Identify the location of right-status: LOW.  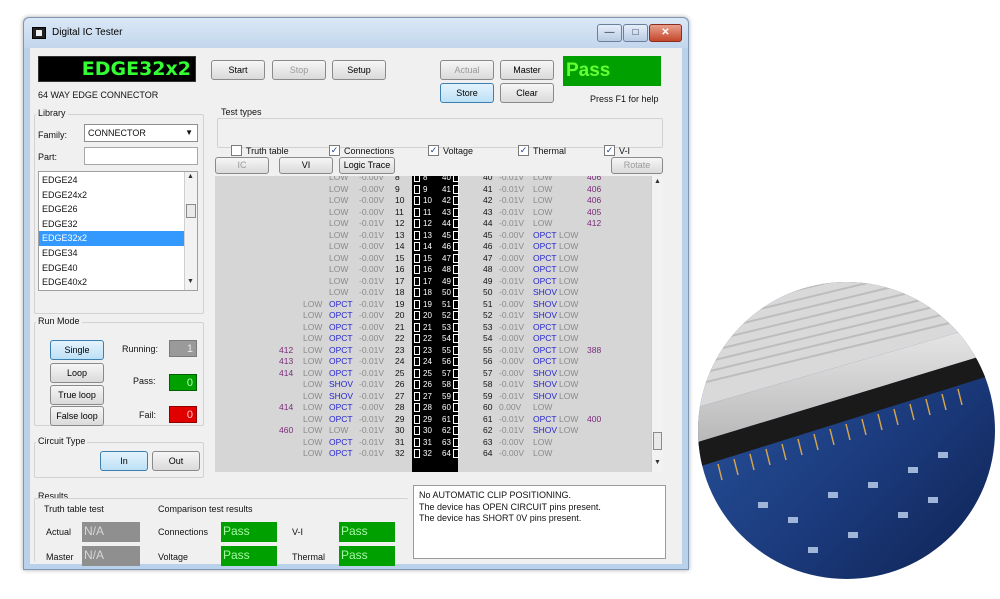
(543, 200).